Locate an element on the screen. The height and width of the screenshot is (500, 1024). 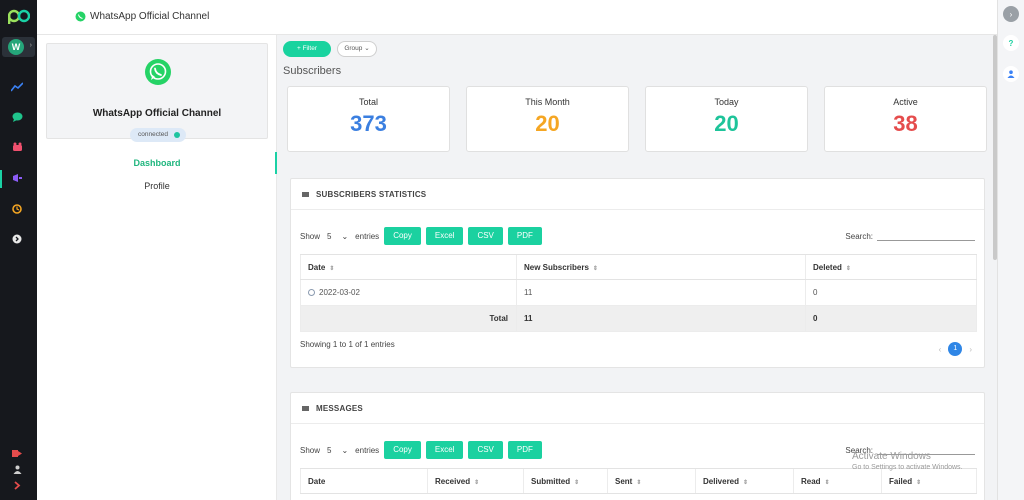
group-dropdown: Group ⌄ is located at coordinates (357, 49).